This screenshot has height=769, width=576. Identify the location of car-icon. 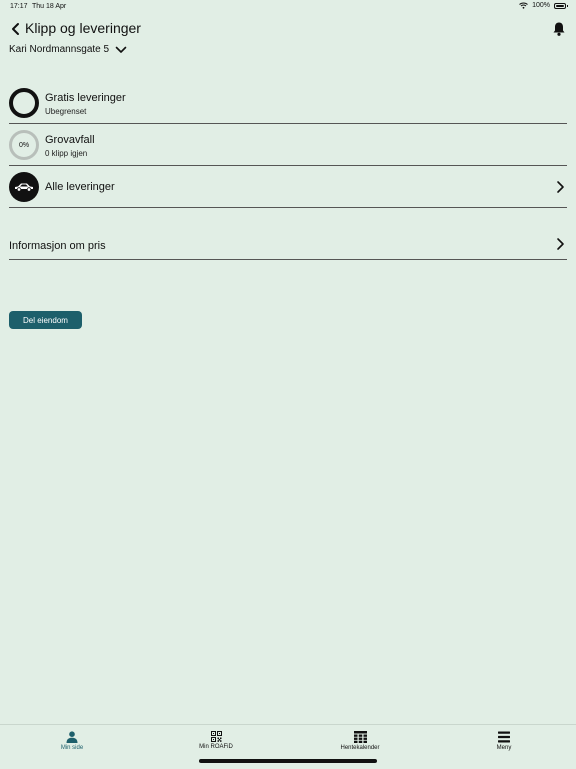
(24, 187).